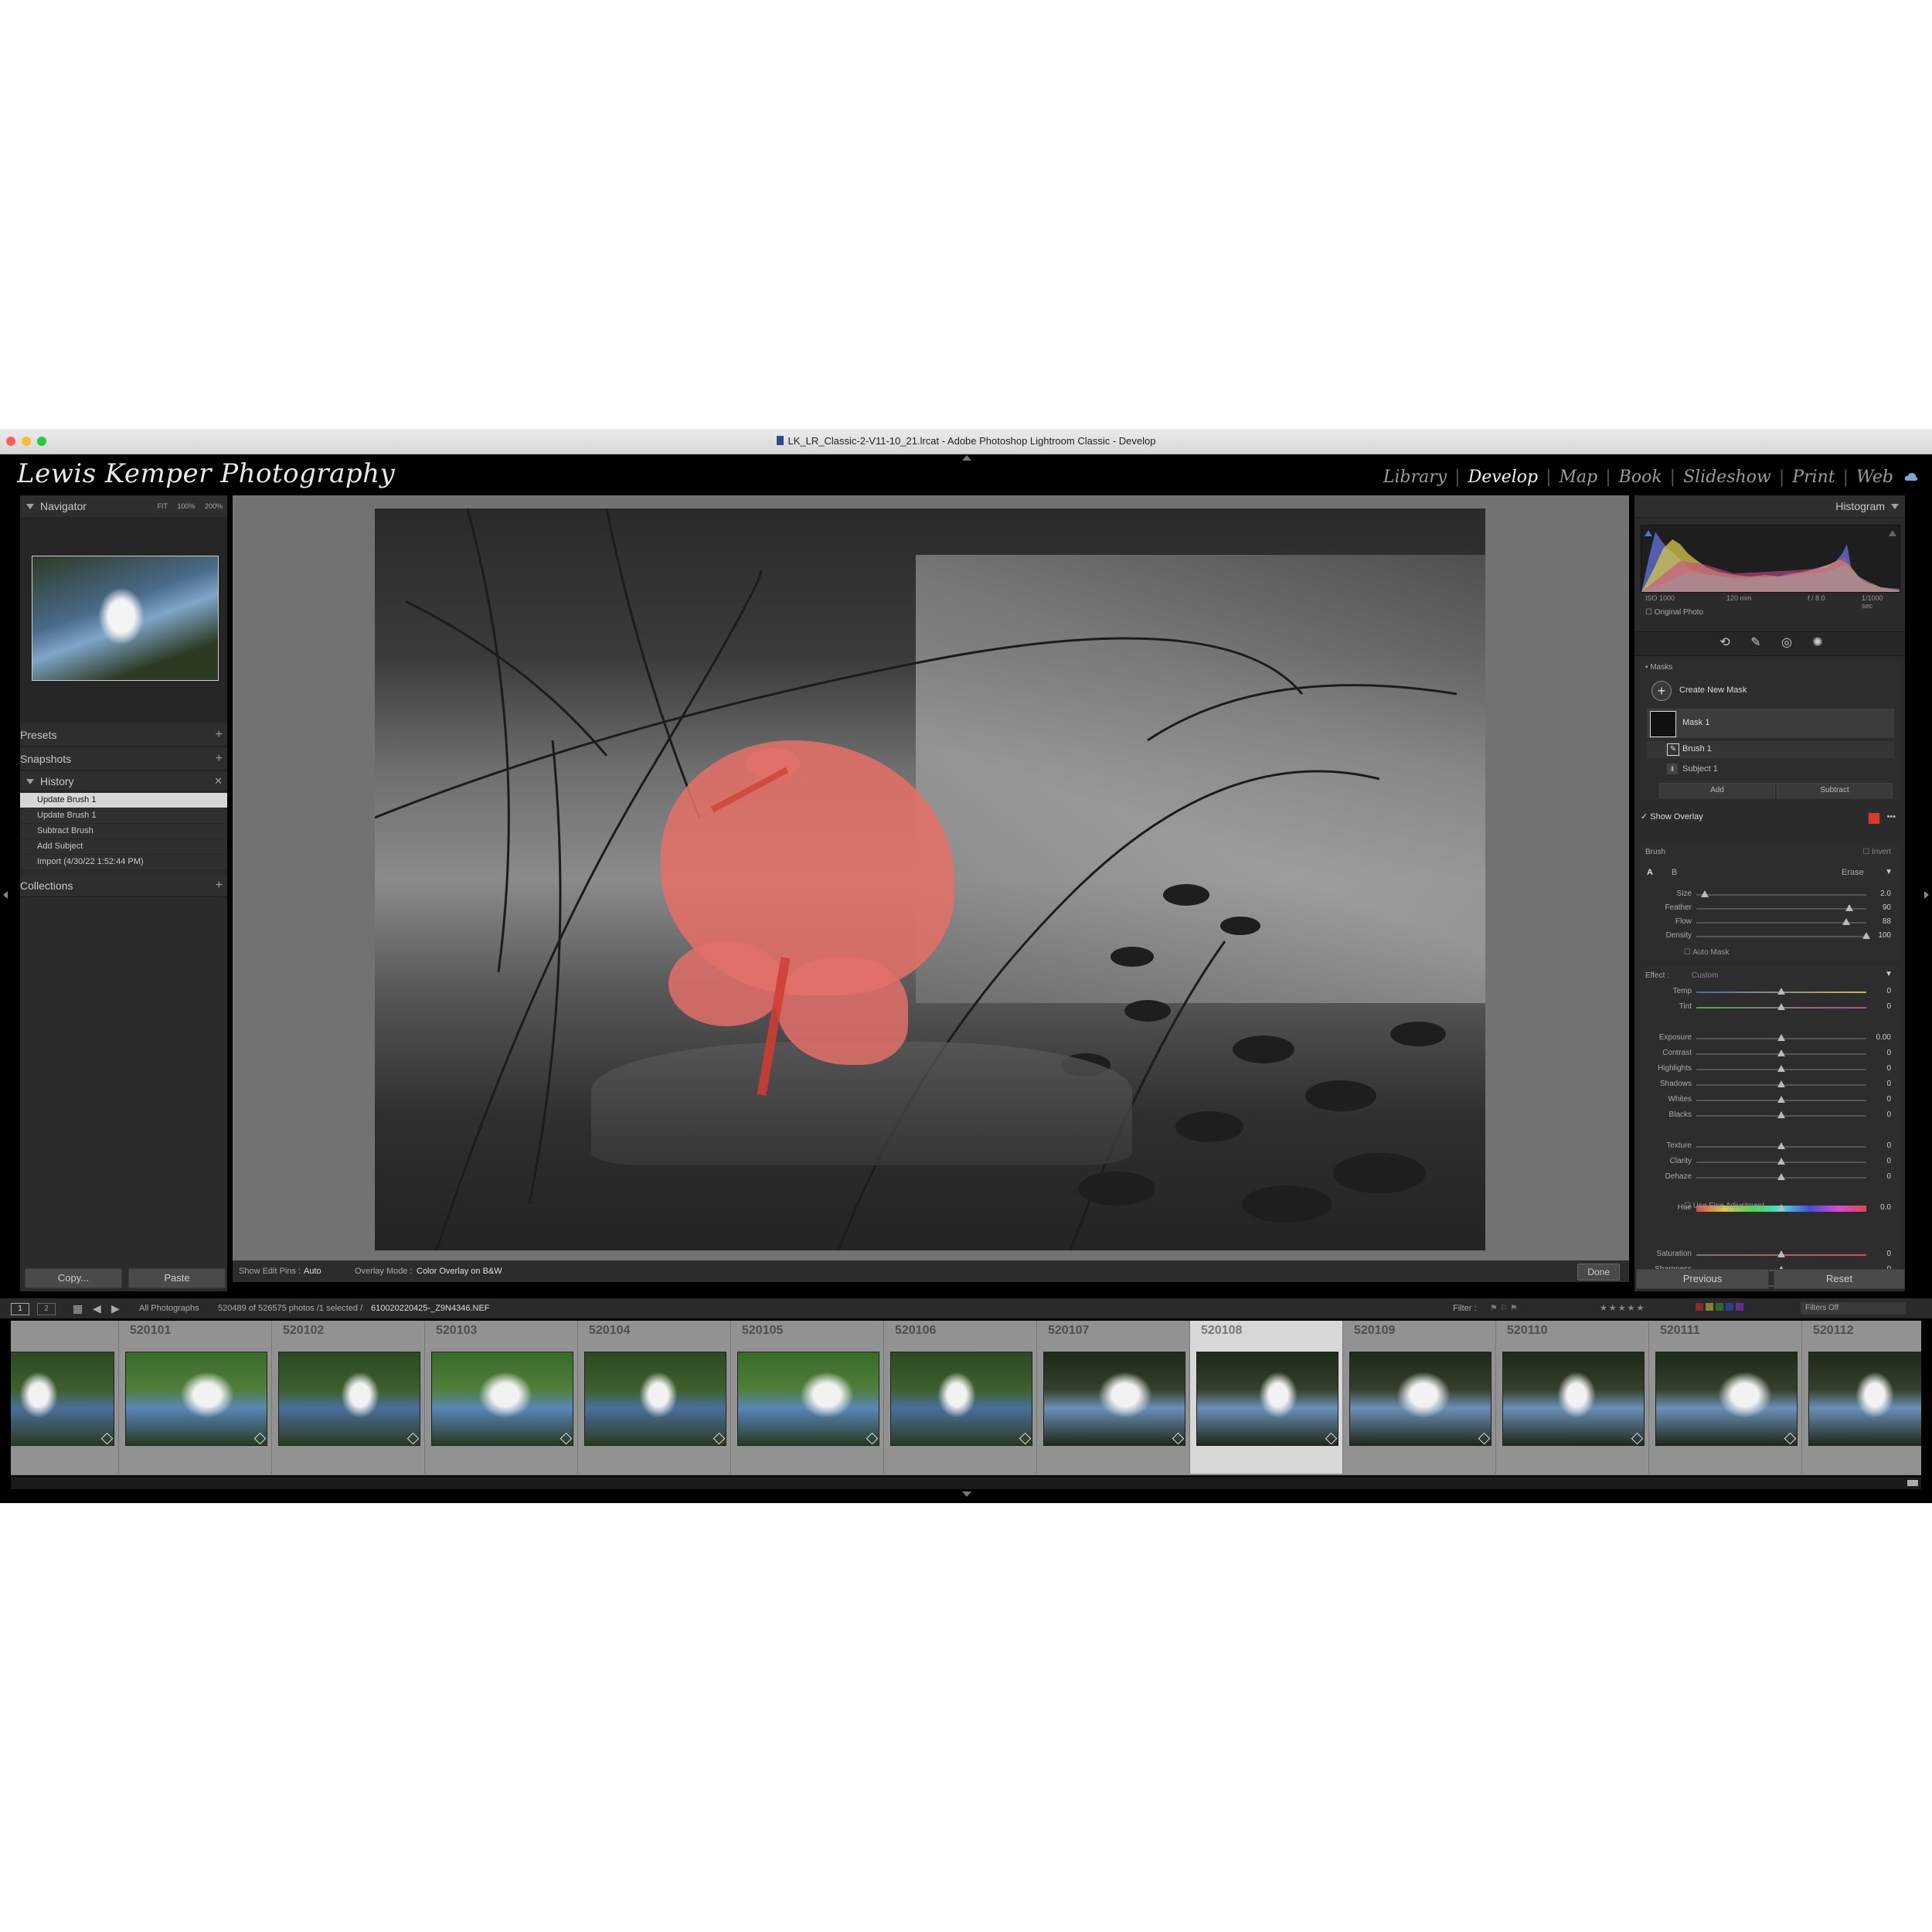 This screenshot has height=1932, width=1932. What do you see at coordinates (1889, 974) in the screenshot?
I see `effect-menu-triangle-icon: ▼` at bounding box center [1889, 974].